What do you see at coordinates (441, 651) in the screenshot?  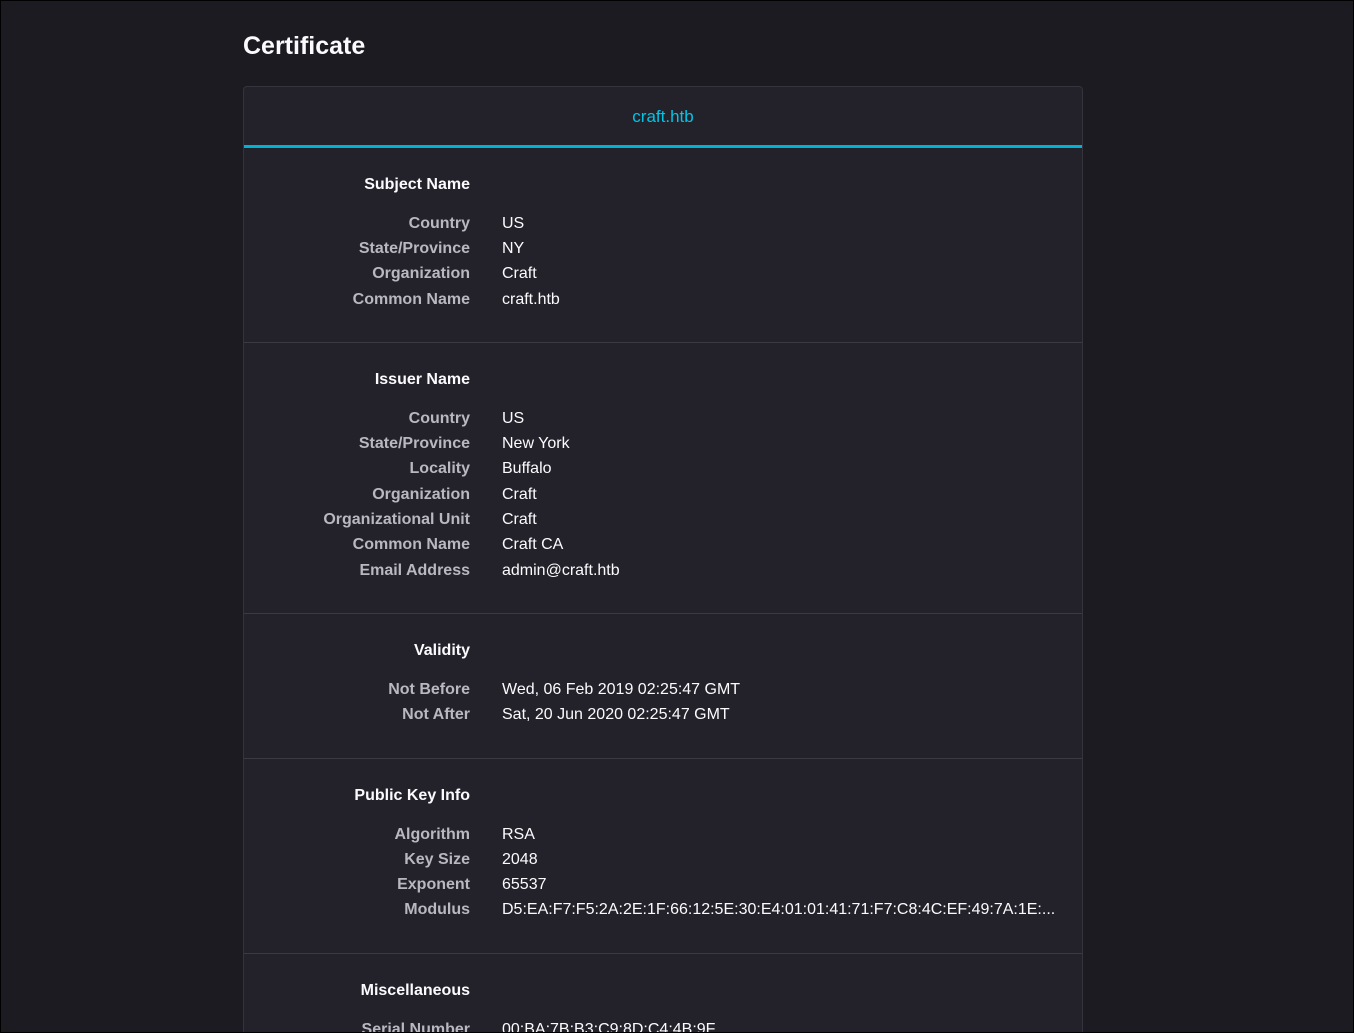 I see `section-title: Validity` at bounding box center [441, 651].